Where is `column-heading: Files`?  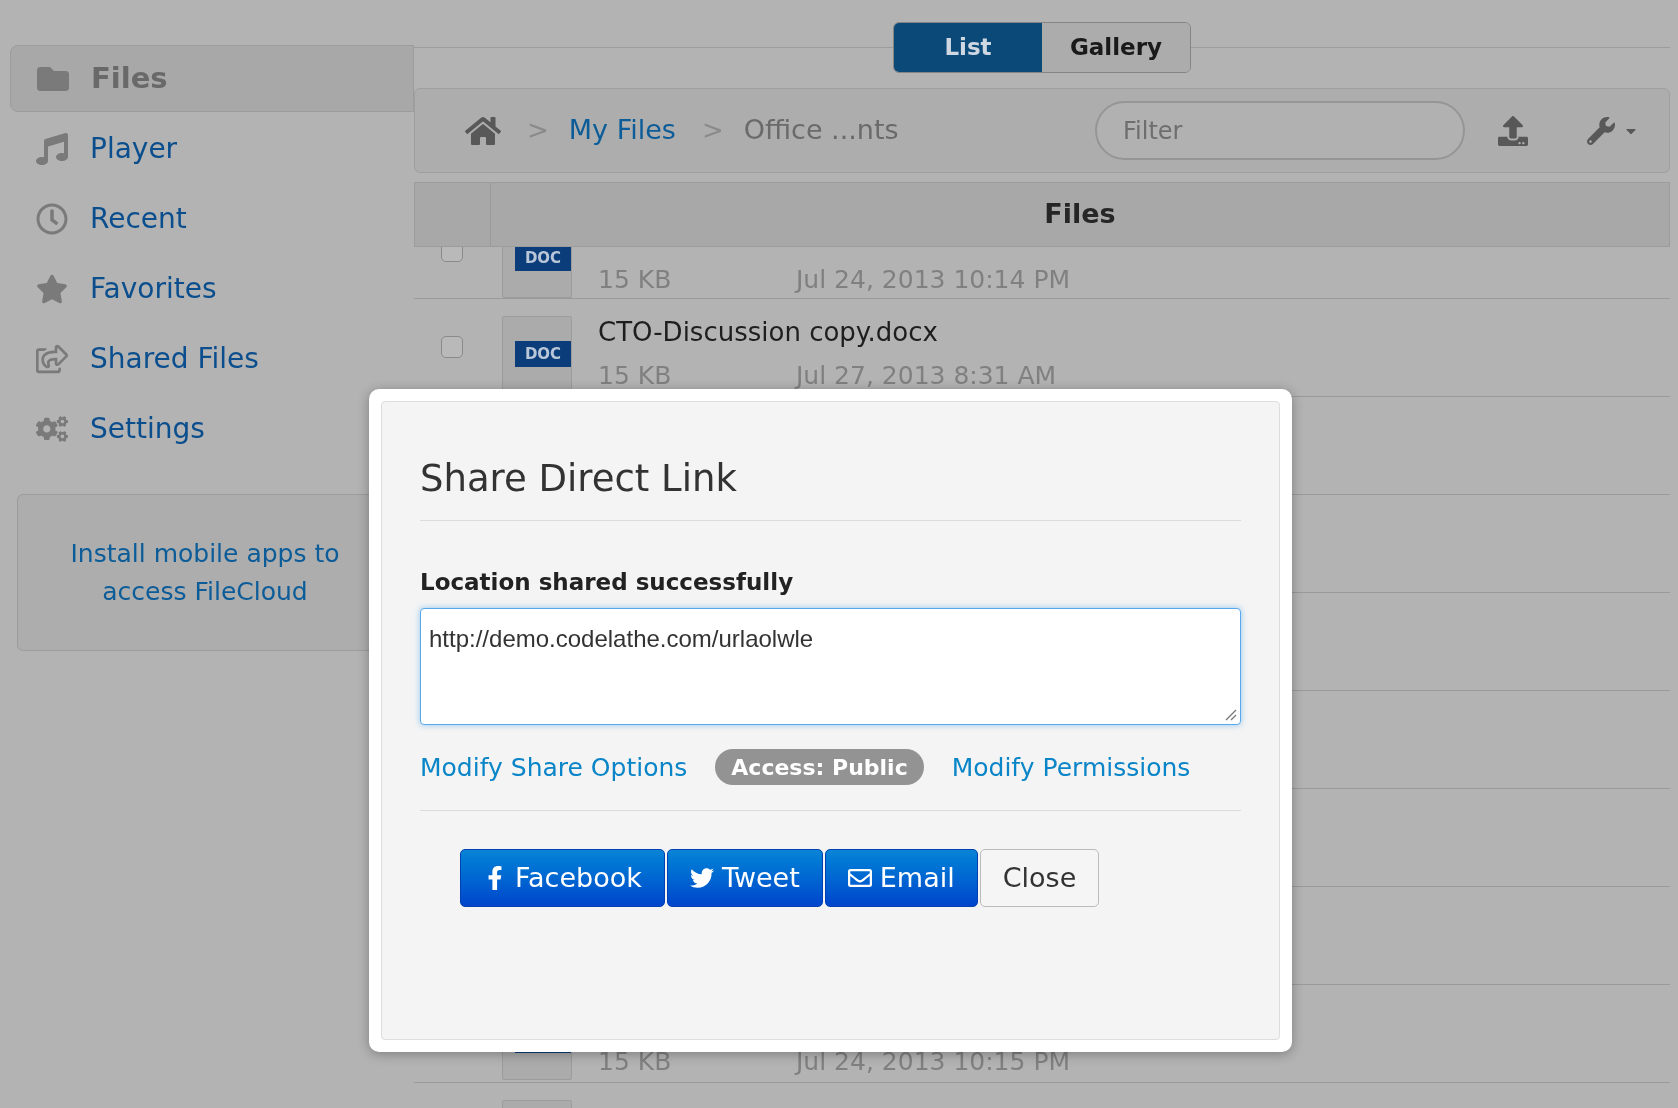
column-heading: Files is located at coordinates (1080, 214).